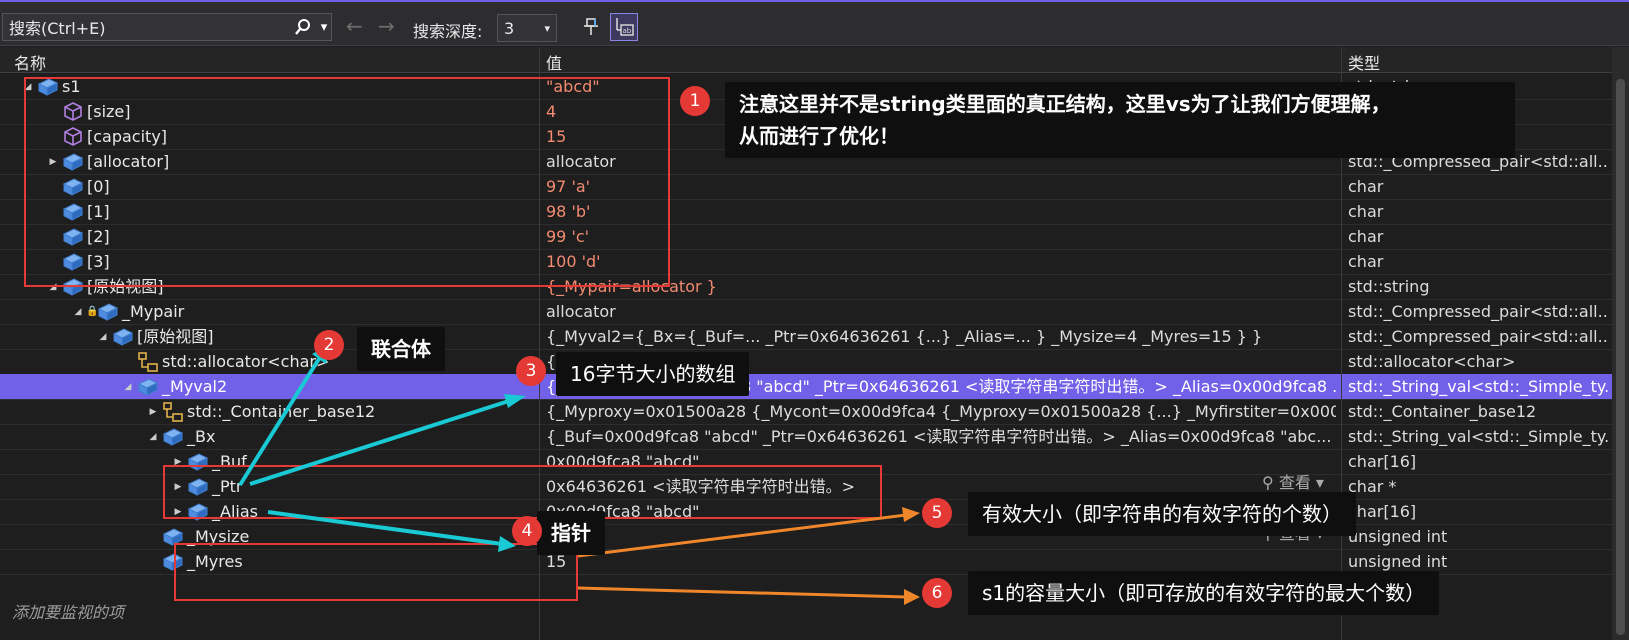 Image resolution: width=1629 pixels, height=640 pixels. What do you see at coordinates (270, 212) in the screenshot?
I see `row-name-cell: [1]` at bounding box center [270, 212].